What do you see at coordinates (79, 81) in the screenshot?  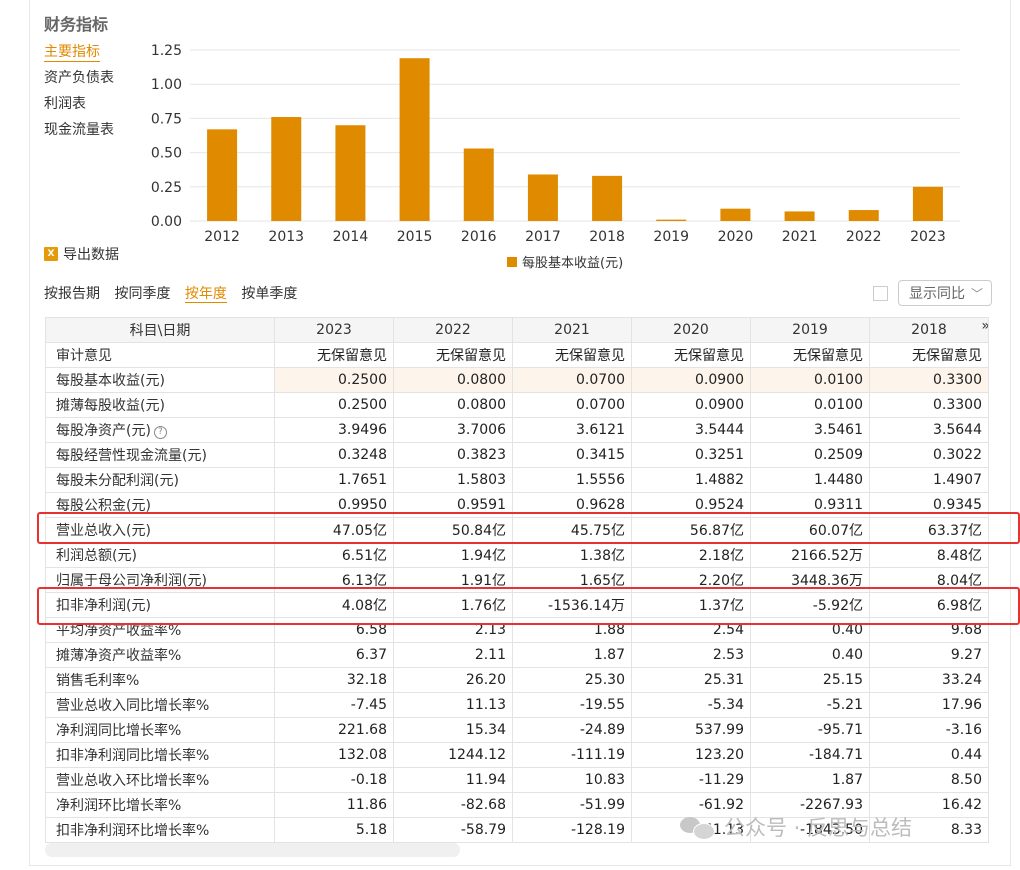 I see `nav-item-balance-sheet: 资产负债表` at bounding box center [79, 81].